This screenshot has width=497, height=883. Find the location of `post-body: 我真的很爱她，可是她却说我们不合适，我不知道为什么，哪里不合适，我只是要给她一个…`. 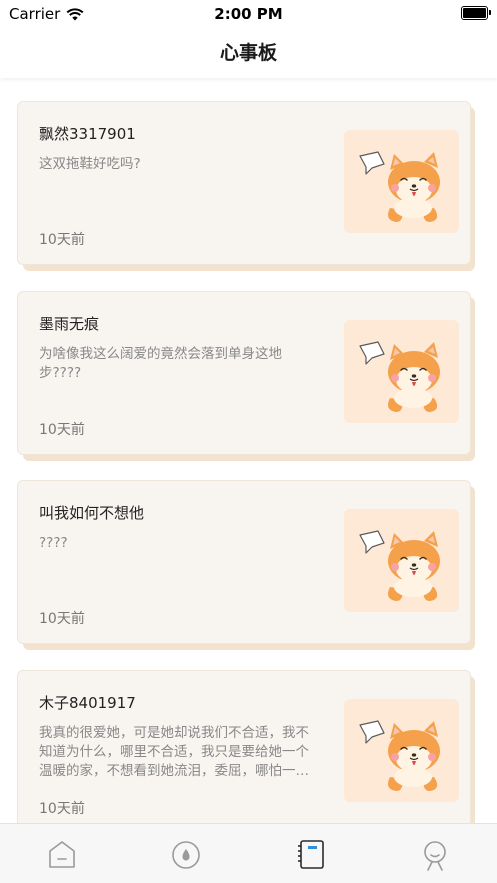

post-body: 我真的很爱她，可是她却说我们不合适，我不知道为什么，哪里不合适，我只是要给她一个… is located at coordinates (174, 752).